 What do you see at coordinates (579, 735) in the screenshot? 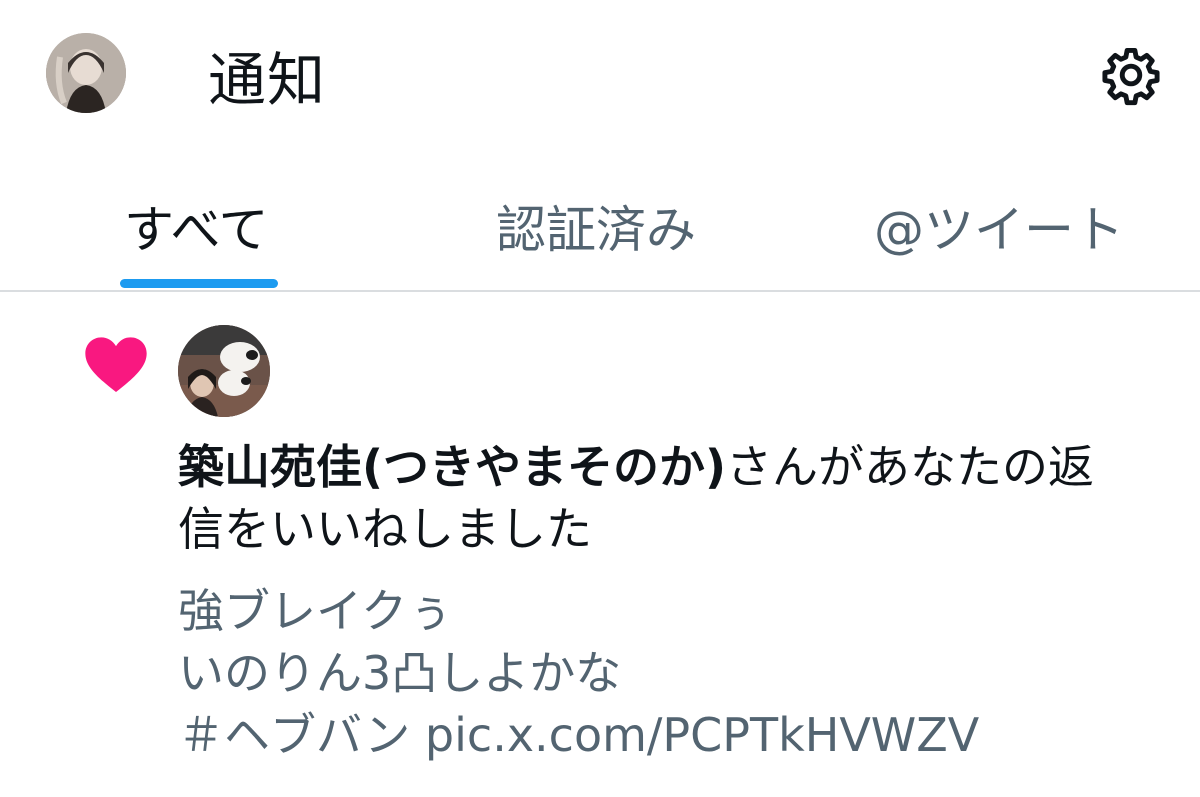
I see `tweet-line: ＃ヘブバン pic.x.com/PCPTkHVWZV` at bounding box center [579, 735].